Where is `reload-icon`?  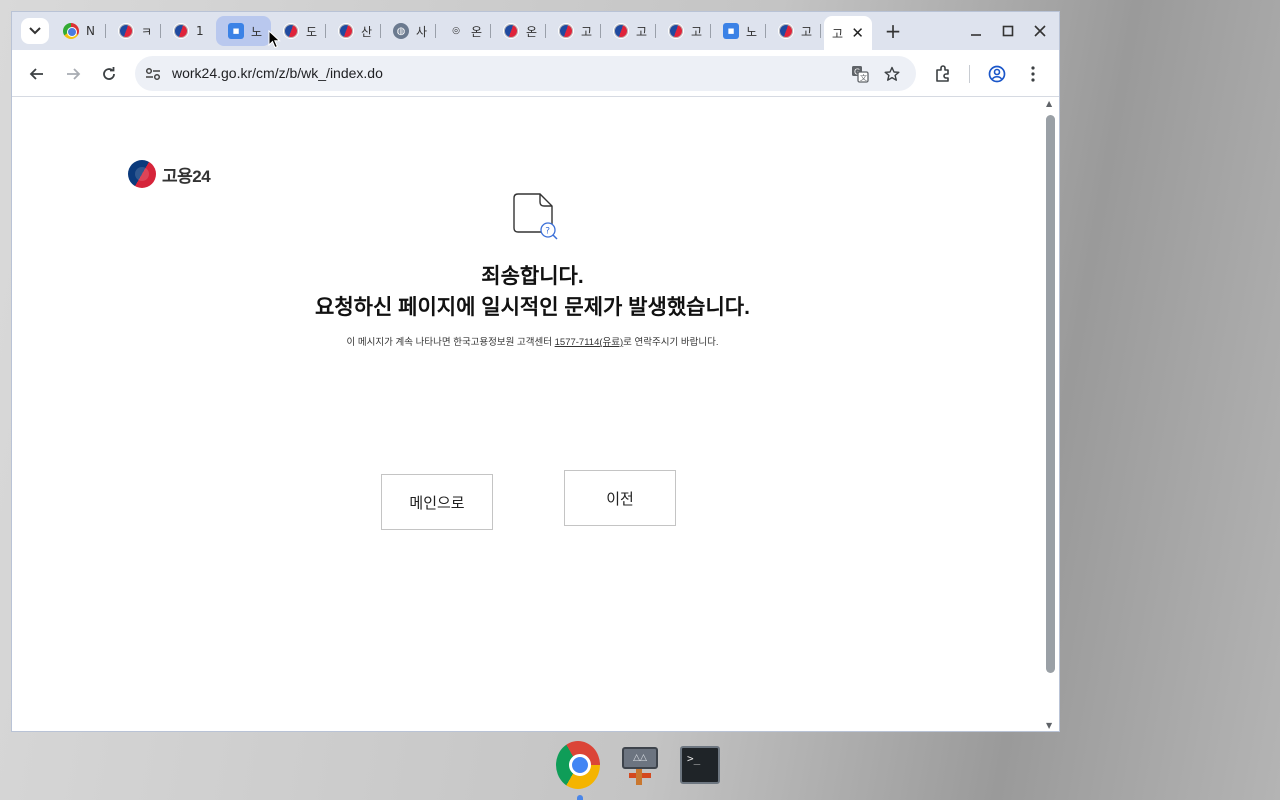 reload-icon is located at coordinates (109, 73).